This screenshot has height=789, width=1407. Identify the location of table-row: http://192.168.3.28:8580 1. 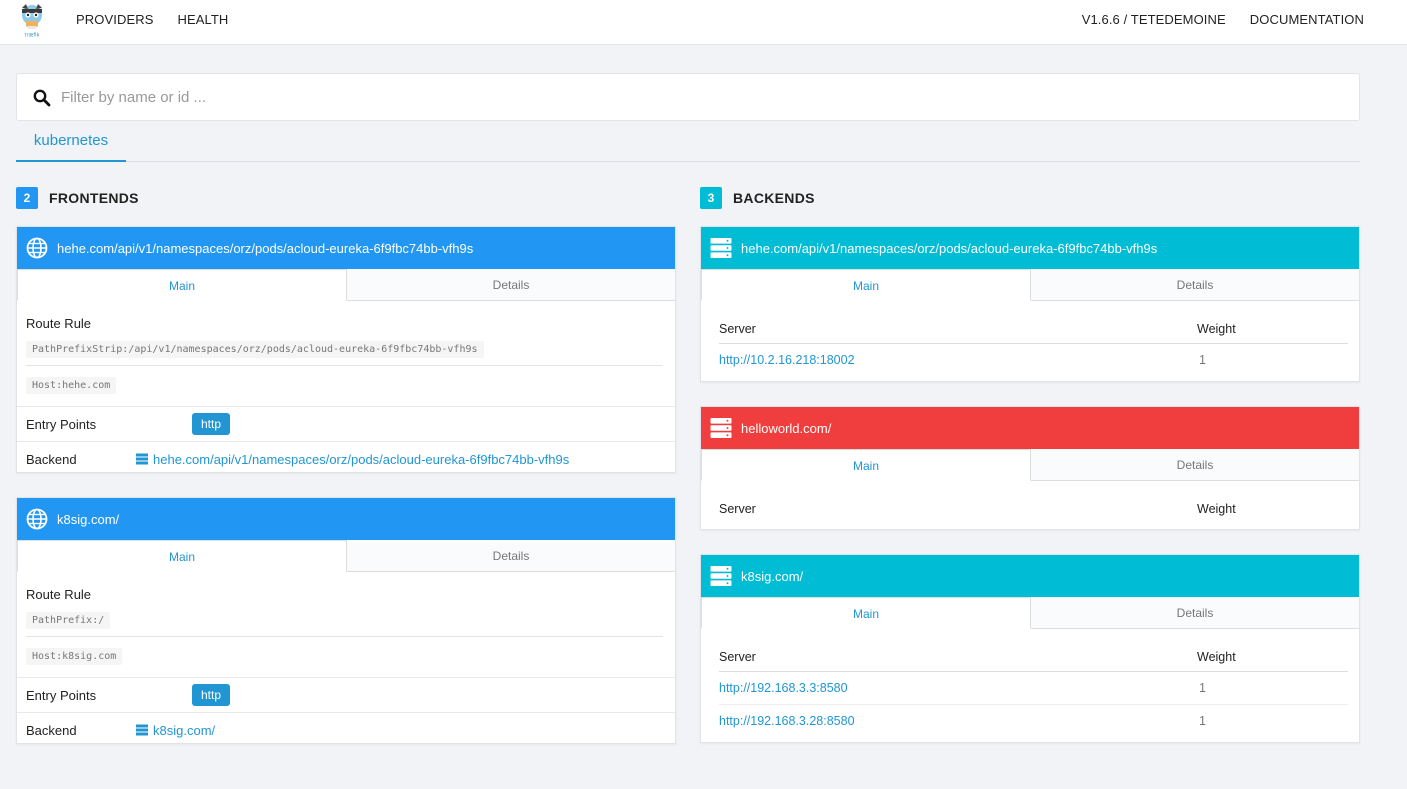
(1033, 720).